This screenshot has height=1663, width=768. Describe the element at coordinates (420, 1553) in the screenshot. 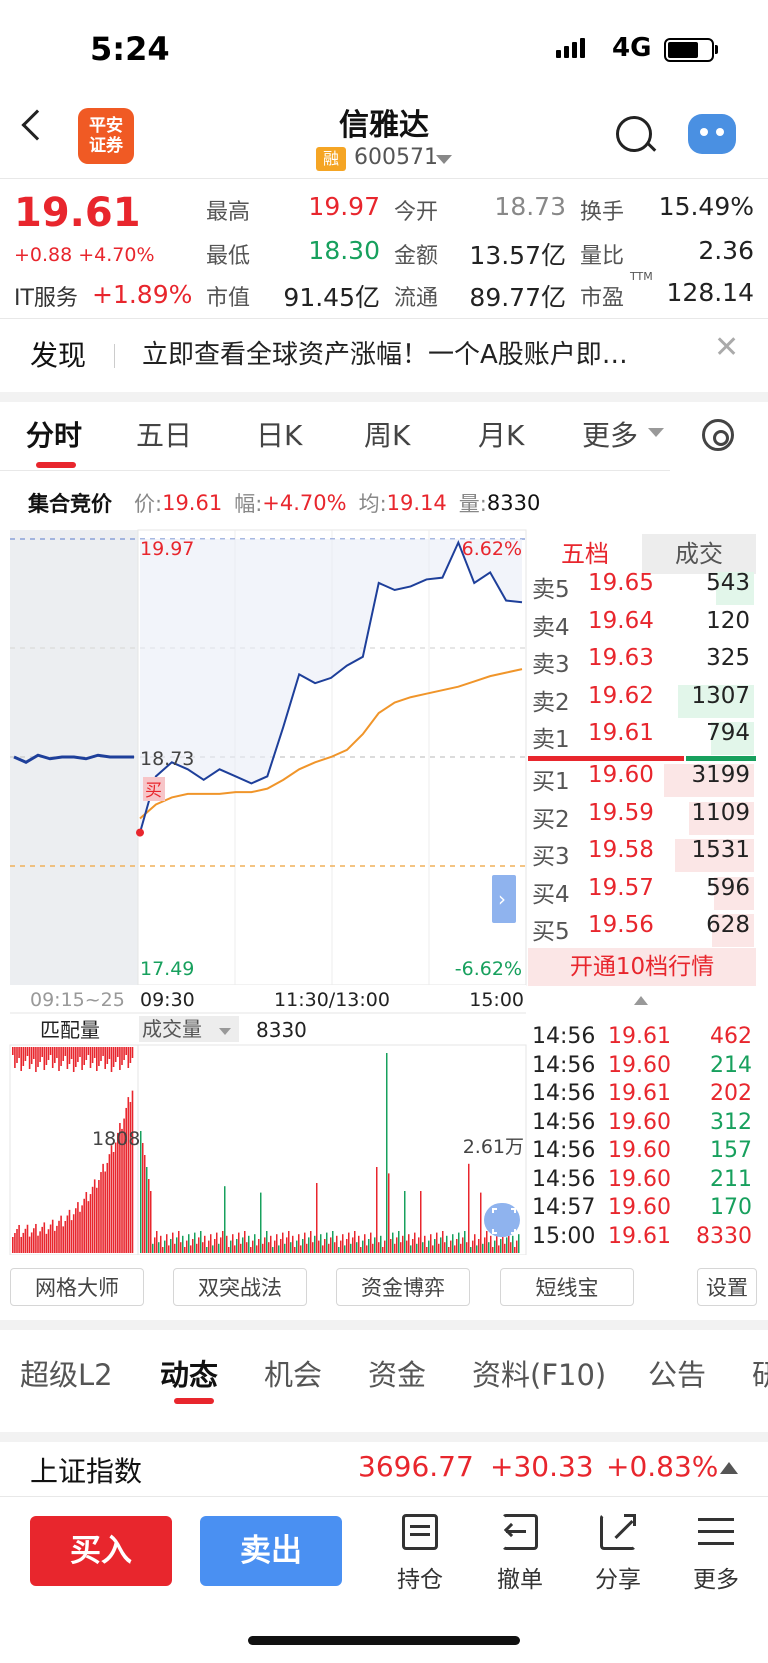

I see `nav-holdings: 持仓` at that location.